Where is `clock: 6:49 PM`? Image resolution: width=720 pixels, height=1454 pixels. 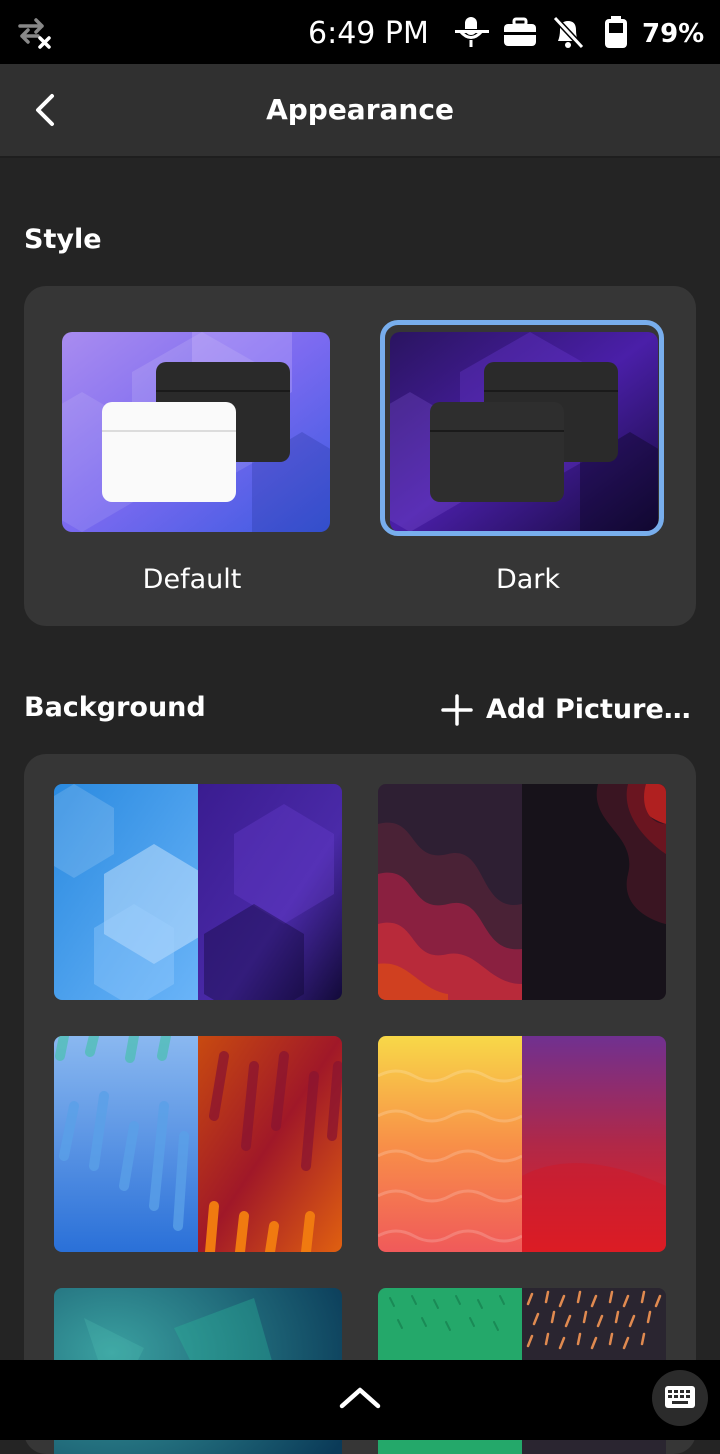 clock: 6:49 PM is located at coordinates (368, 33).